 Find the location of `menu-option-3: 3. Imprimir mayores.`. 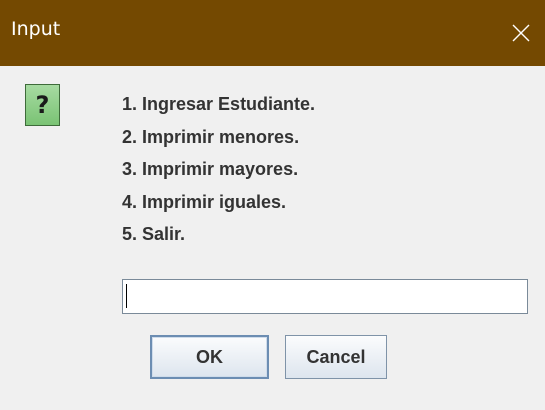

menu-option-3: 3. Imprimir mayores. is located at coordinates (210, 169).